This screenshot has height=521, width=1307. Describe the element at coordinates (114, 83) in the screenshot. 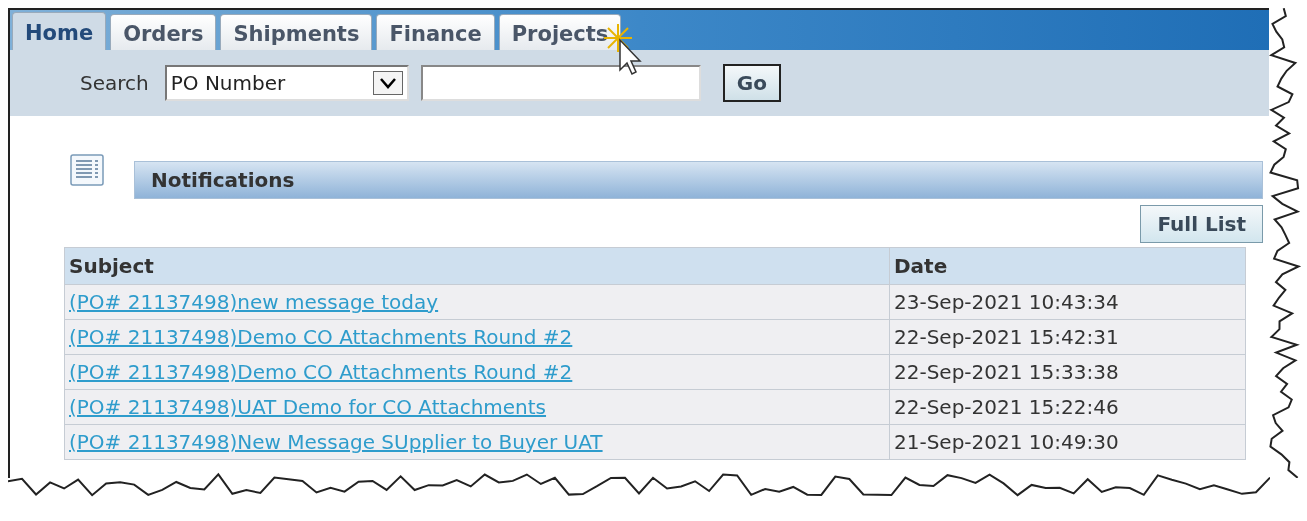

I see `search-label: Search` at that location.